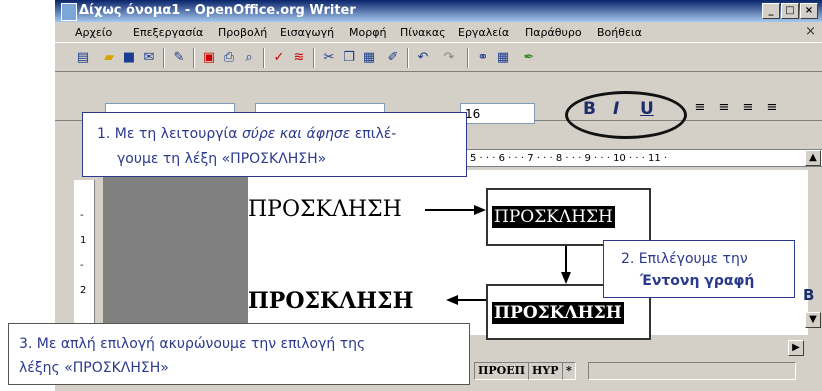 The image size is (822, 391). Describe the element at coordinates (697, 281) in the screenshot. I see `callout-2-line2: Έντονη γραφή` at that location.